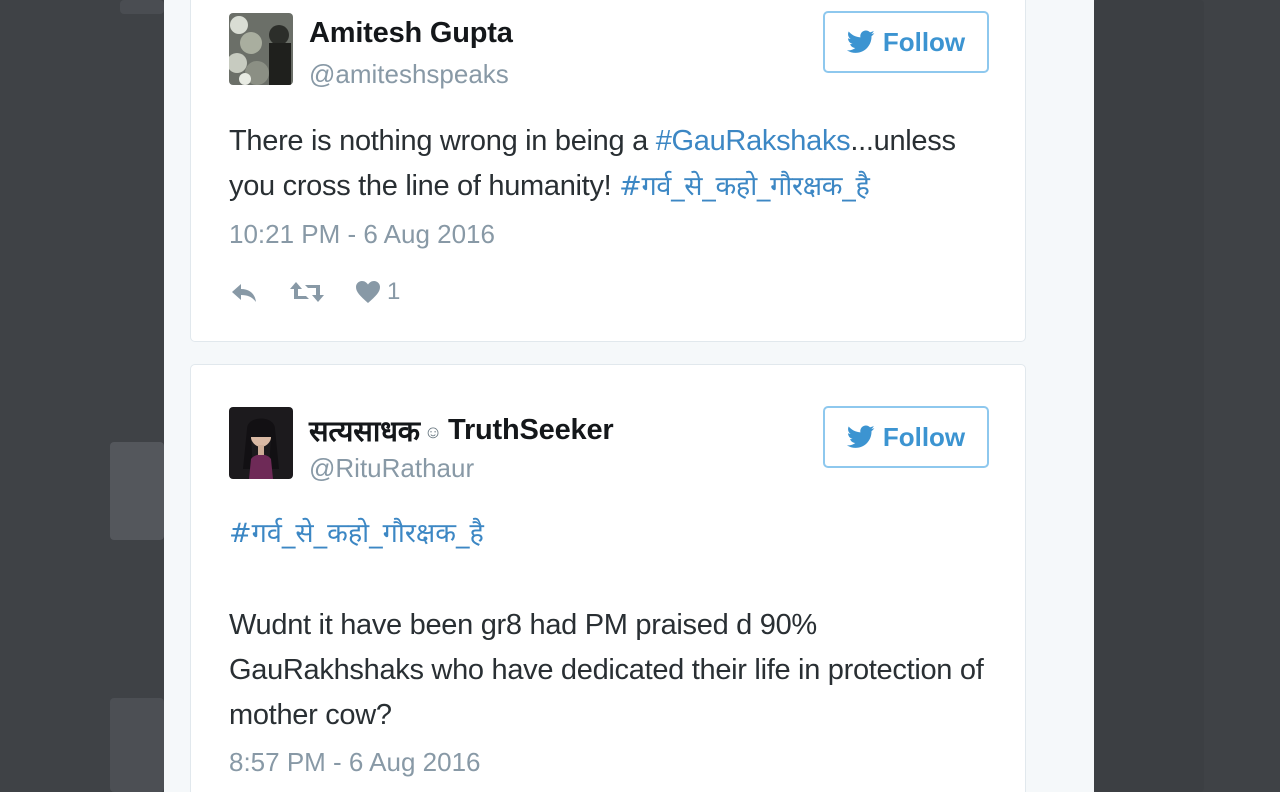 Image resolution: width=1280 pixels, height=792 pixels. I want to click on heart-icon, so click(368, 292).